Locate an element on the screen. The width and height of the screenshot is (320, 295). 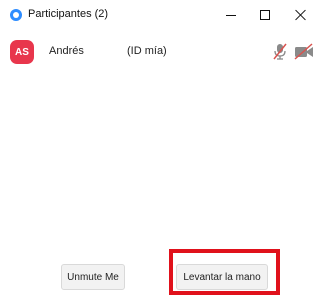
highlight-box is located at coordinates (224, 272).